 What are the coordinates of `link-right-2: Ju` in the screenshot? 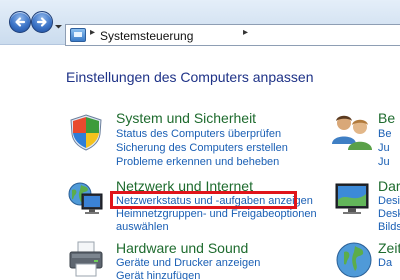 It's located at (389, 148).